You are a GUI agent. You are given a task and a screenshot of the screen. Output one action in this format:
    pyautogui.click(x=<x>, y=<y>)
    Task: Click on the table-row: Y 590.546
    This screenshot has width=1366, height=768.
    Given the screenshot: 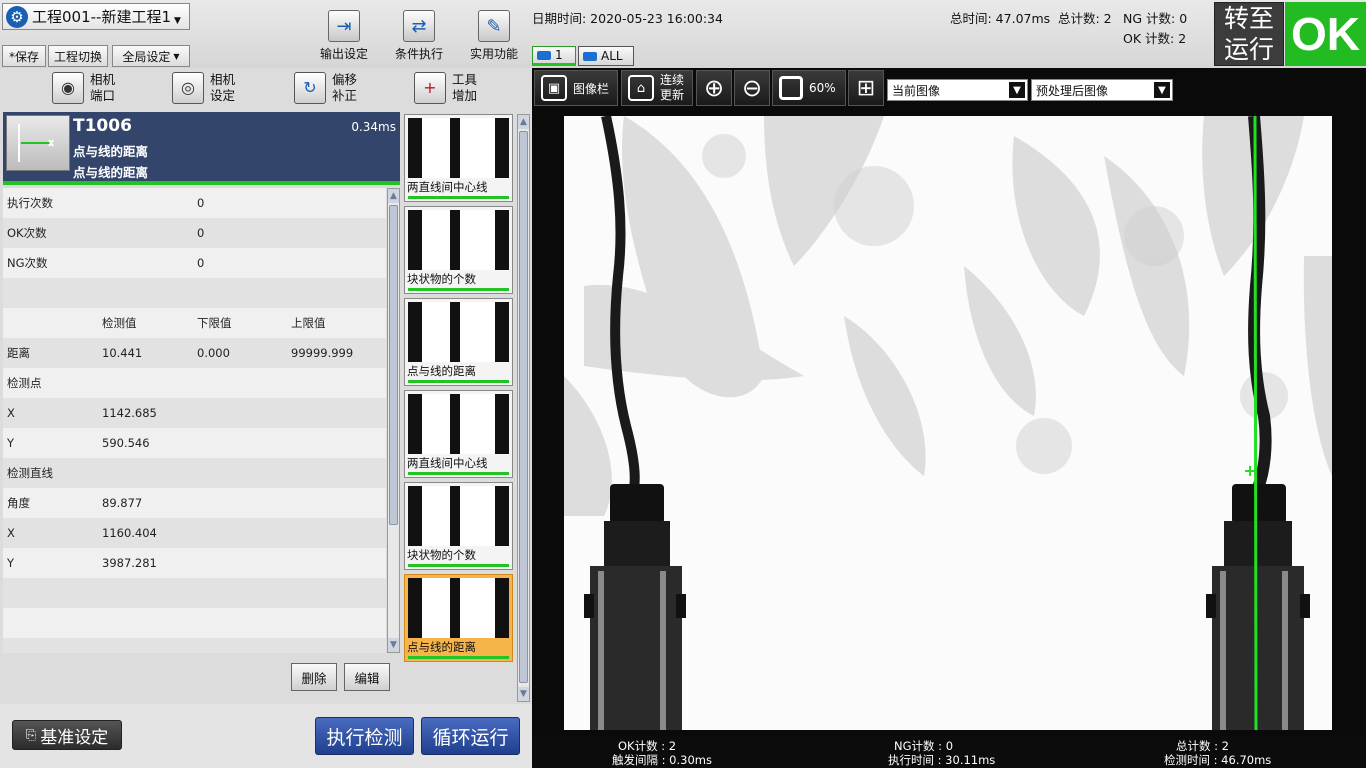 What is the action you would take?
    pyautogui.click(x=194, y=443)
    